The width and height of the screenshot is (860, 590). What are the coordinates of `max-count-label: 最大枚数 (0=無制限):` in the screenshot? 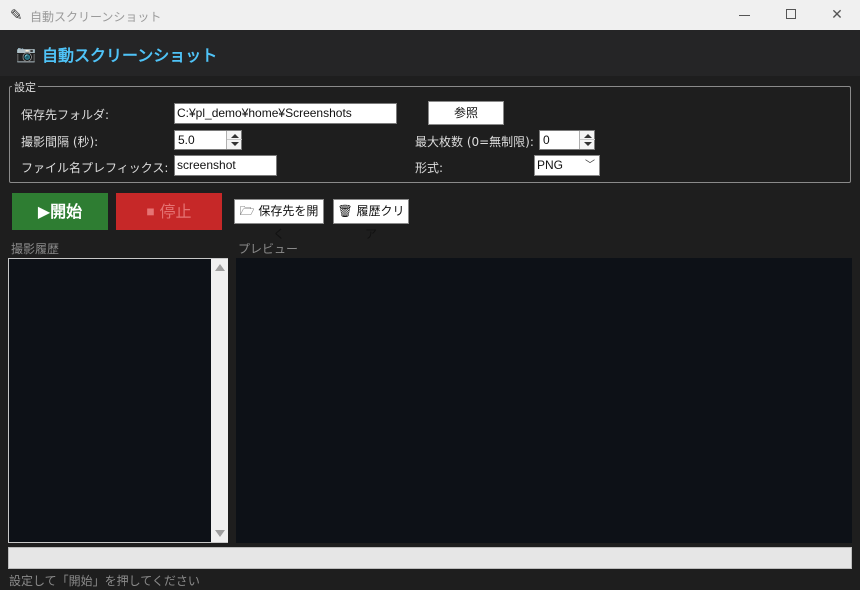 It's located at (474, 142).